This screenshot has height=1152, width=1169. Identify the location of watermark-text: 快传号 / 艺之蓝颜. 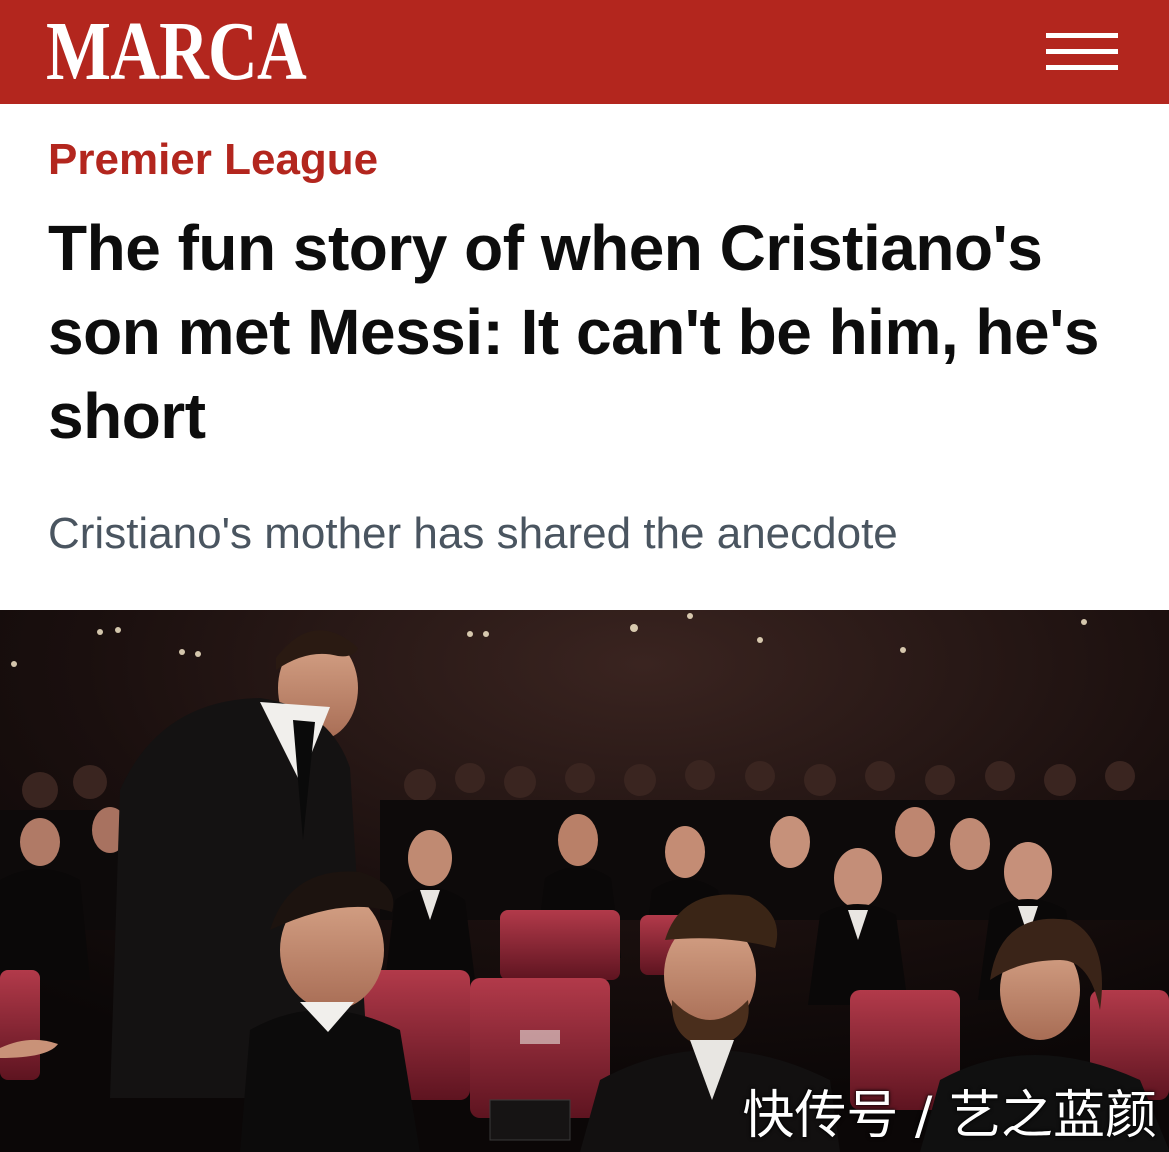
(949, 1116).